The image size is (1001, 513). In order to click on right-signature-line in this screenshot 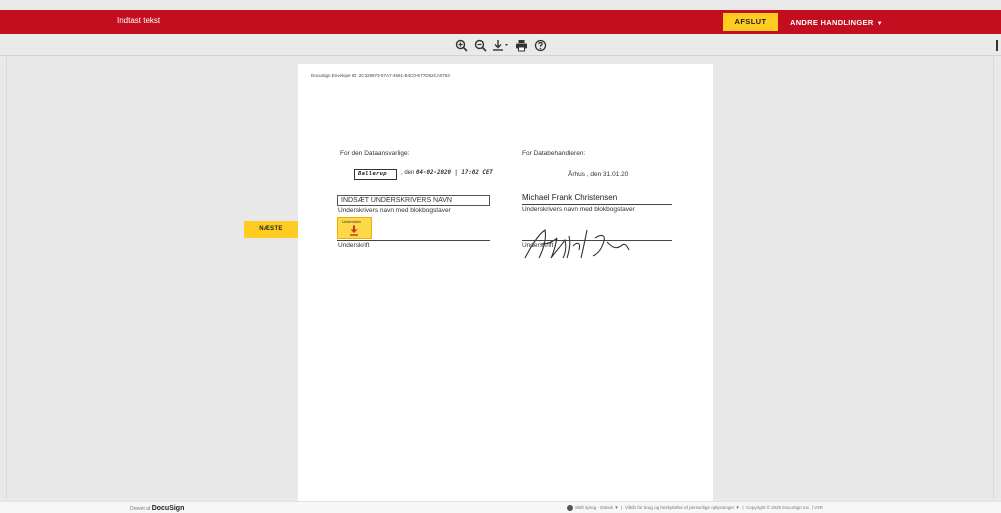, I will do `click(597, 240)`.